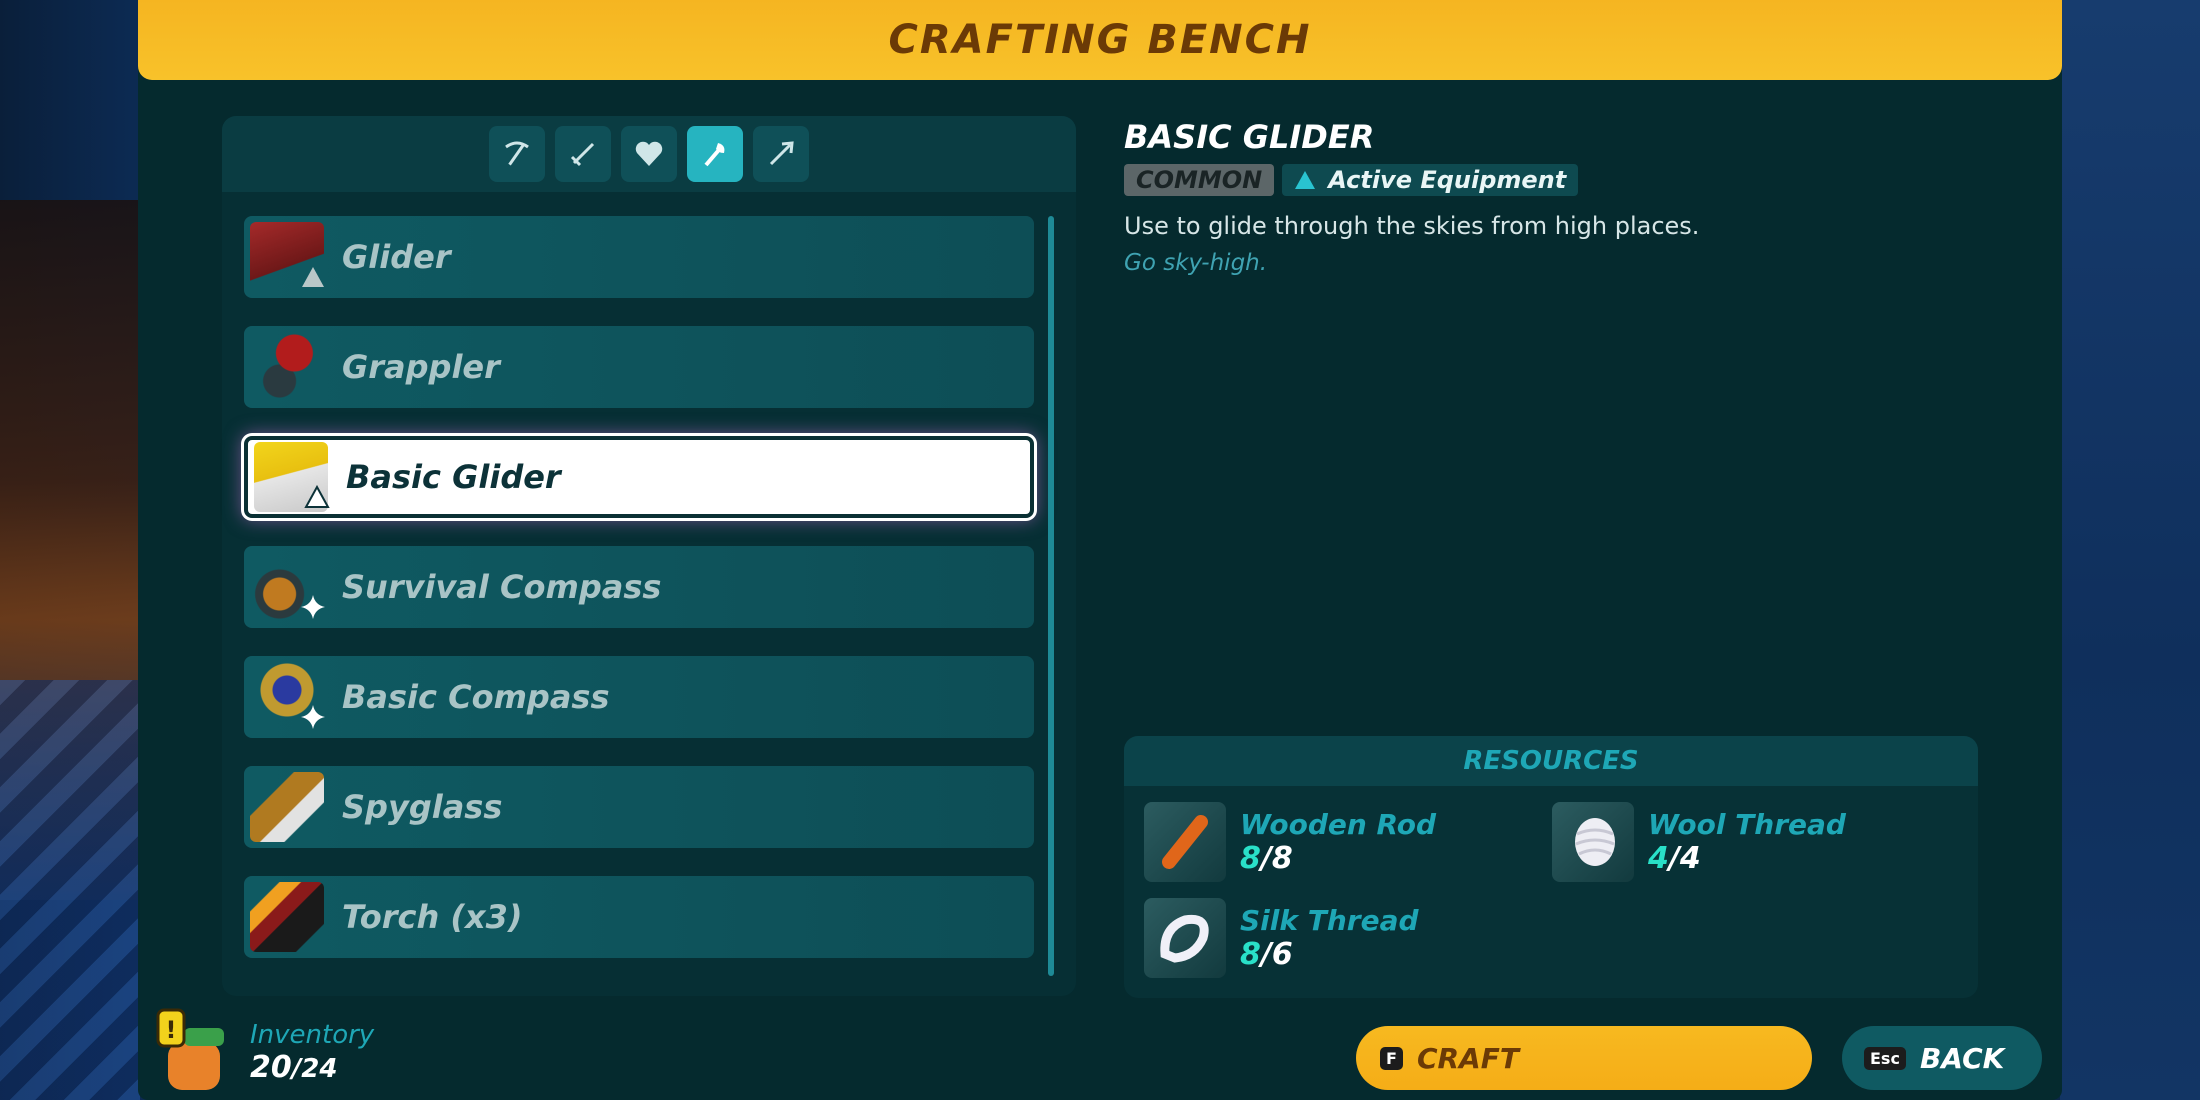 This screenshot has width=2200, height=1100. I want to click on list-item-glider: Glider, so click(639, 257).